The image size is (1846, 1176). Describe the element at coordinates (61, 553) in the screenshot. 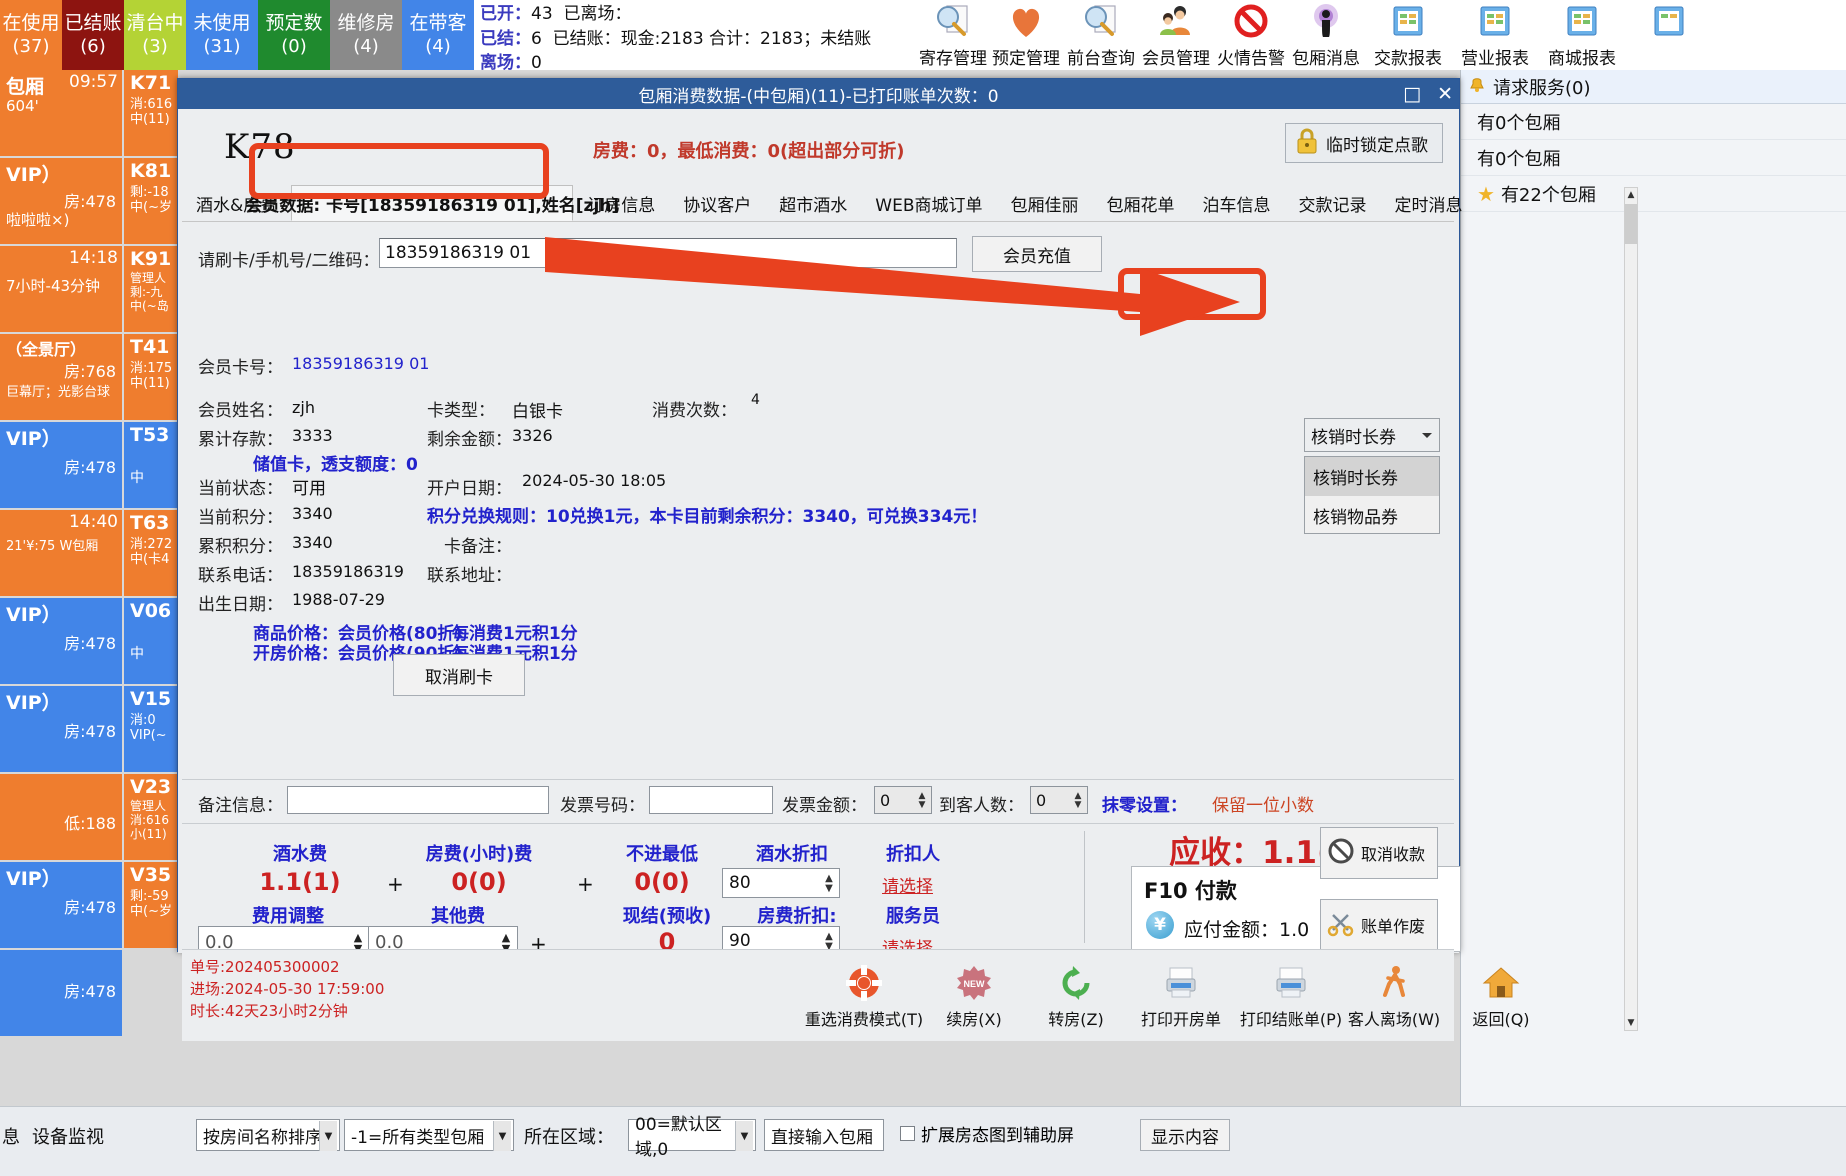

I see `room-cell: 14:40 21'¥:75 W包厢` at that location.